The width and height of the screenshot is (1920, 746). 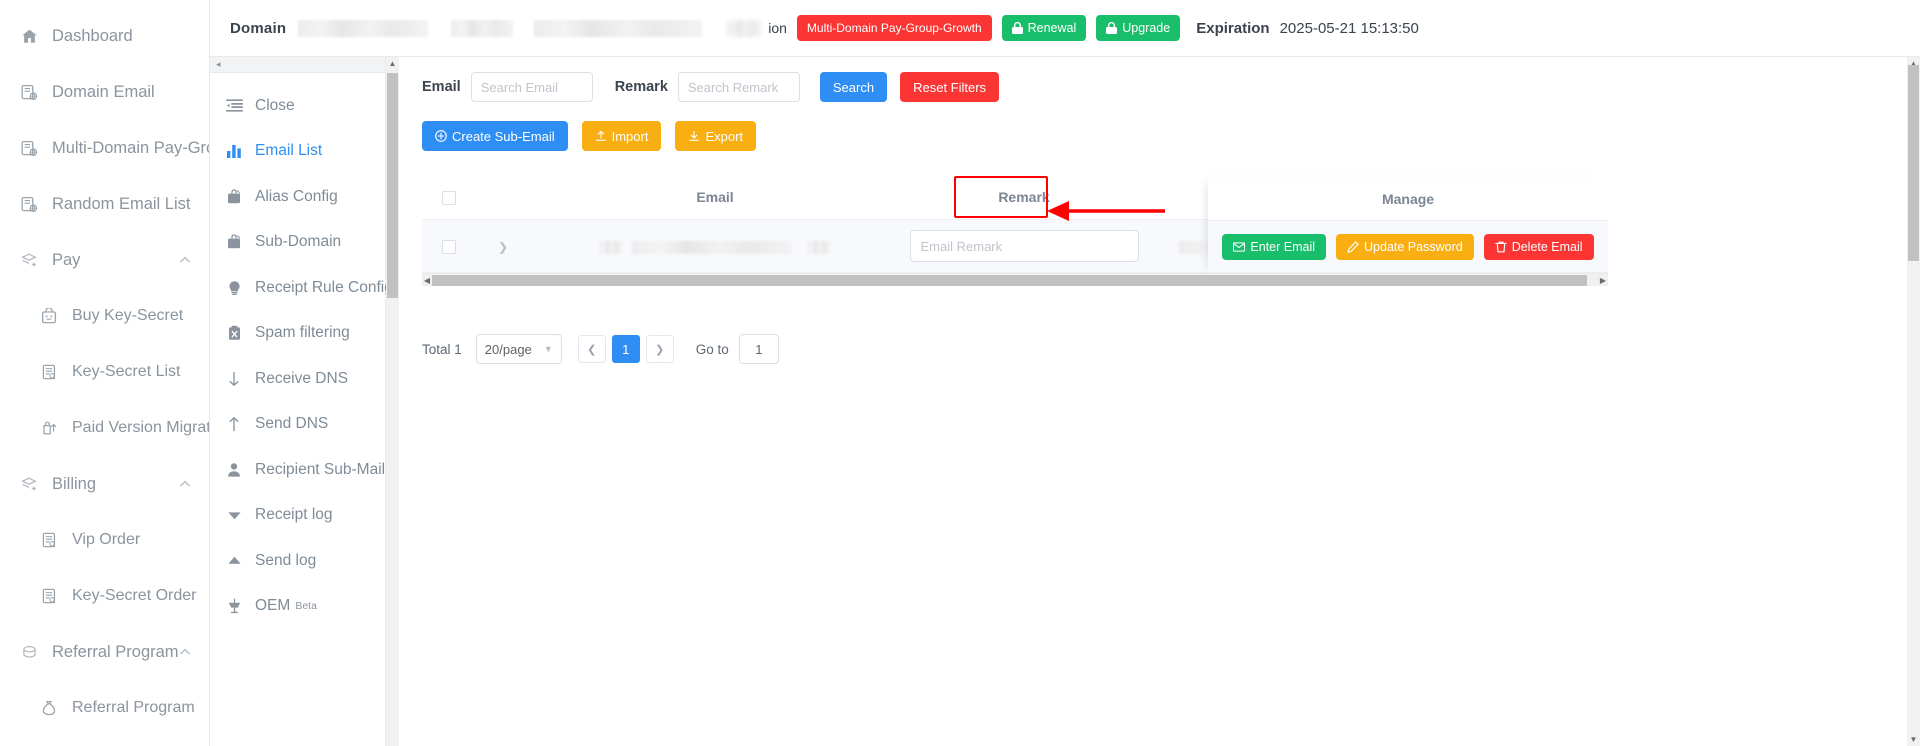 I want to click on hscroll-thumb, so click(x=1009, y=281).